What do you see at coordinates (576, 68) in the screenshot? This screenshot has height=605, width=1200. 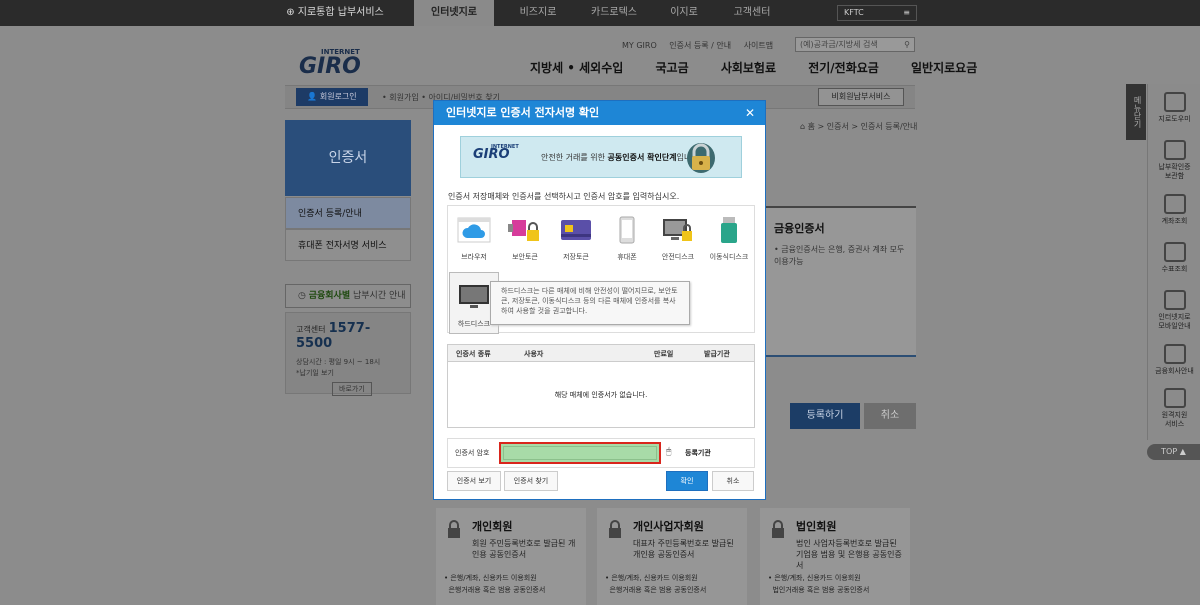 I see `nav-local-tax: 지방세 • 세외수입` at bounding box center [576, 68].